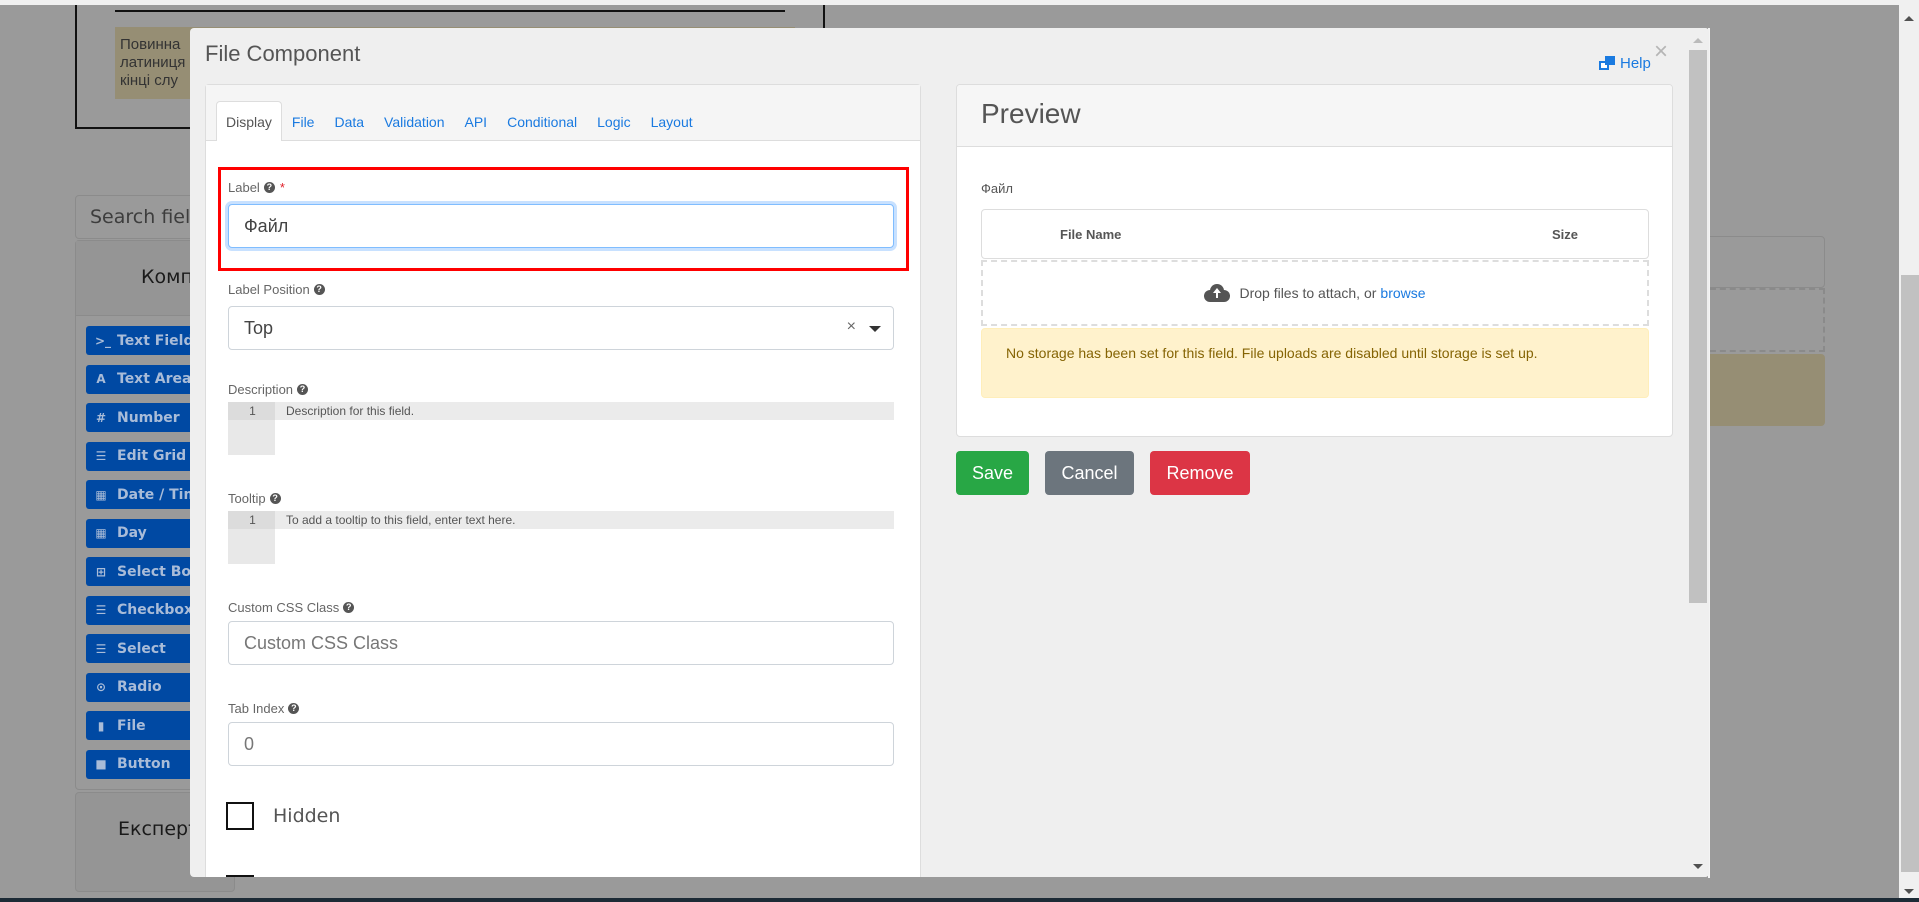  What do you see at coordinates (1200, 473) in the screenshot?
I see `remove-button: Remove` at bounding box center [1200, 473].